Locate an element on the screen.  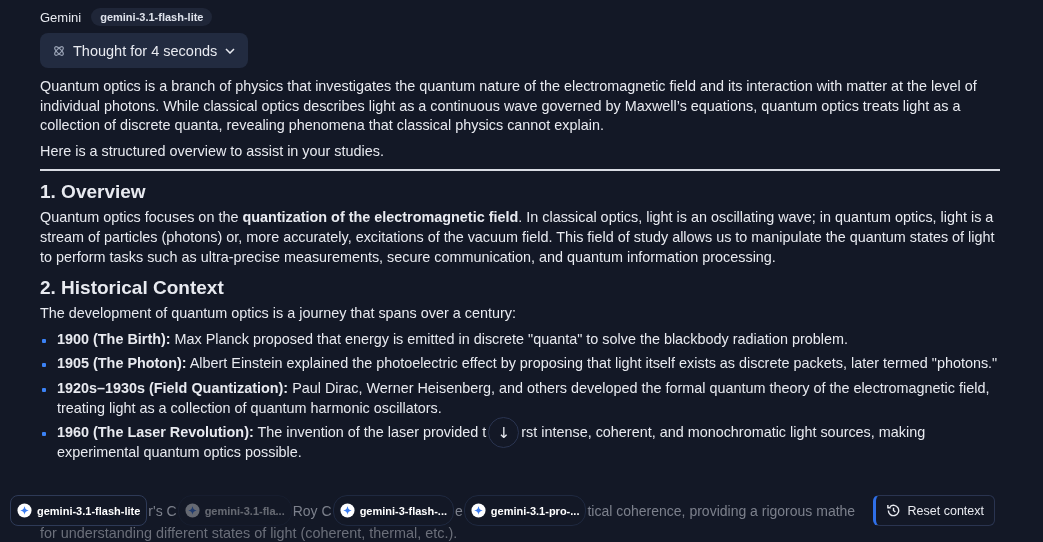
faded-text: tical coherence, providing a rigorous mathe is located at coordinates (721, 510).